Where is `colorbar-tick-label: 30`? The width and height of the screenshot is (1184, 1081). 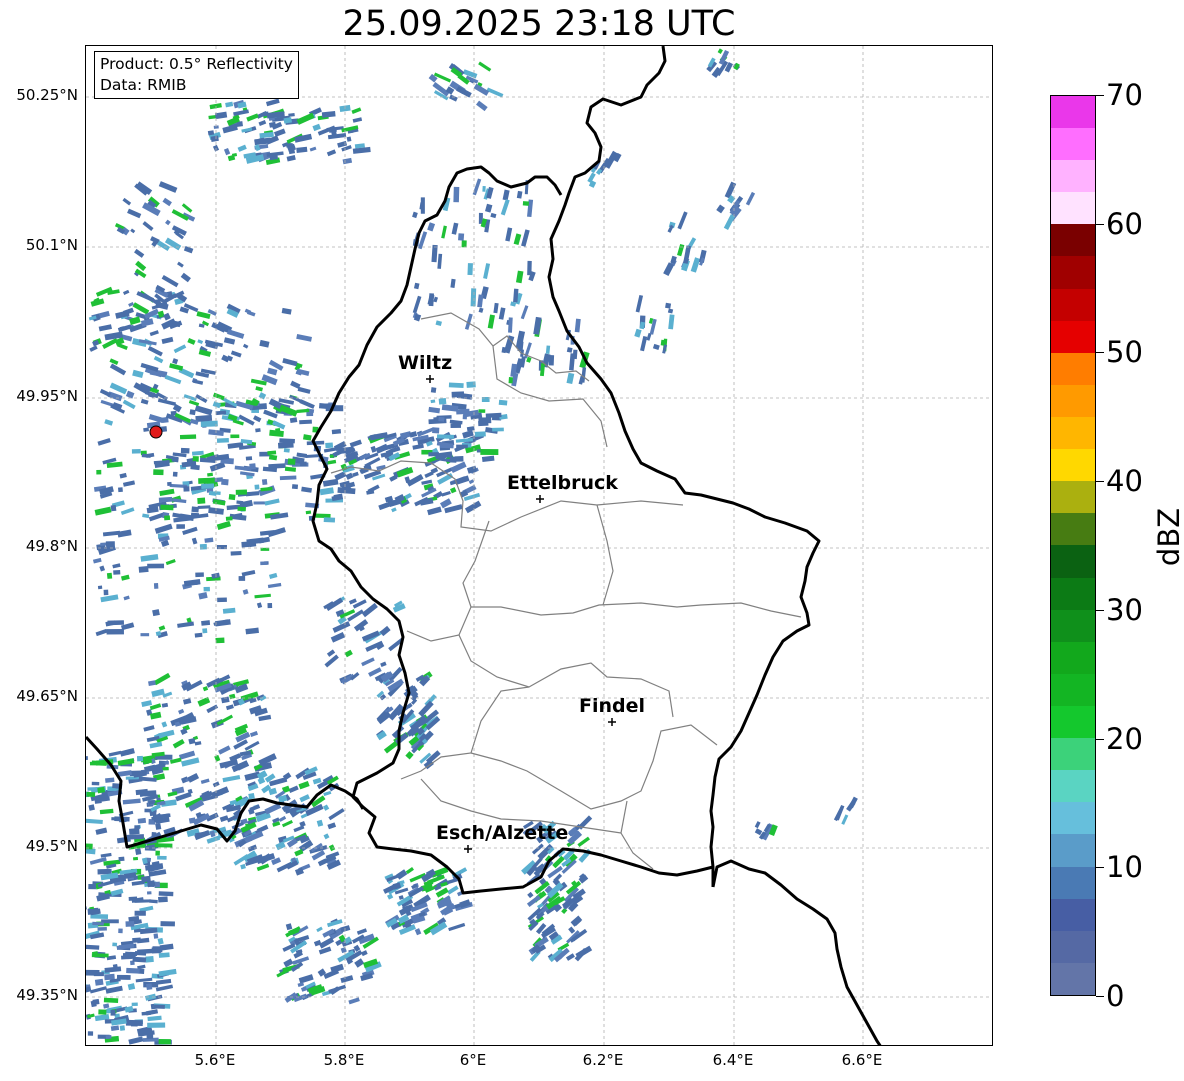
colorbar-tick-label: 30 is located at coordinates (1124, 609).